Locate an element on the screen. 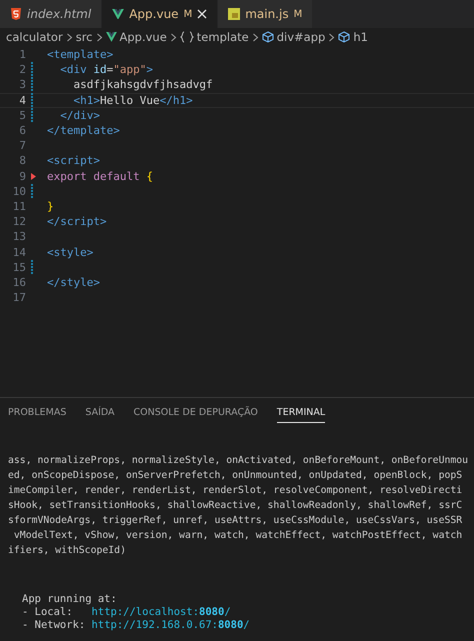 The width and height of the screenshot is (474, 641). terminal-line: ed, onScopeDispose, onServerPrefetch, onUnmounted, onUpdated, openBlock, popS is located at coordinates (235, 476).